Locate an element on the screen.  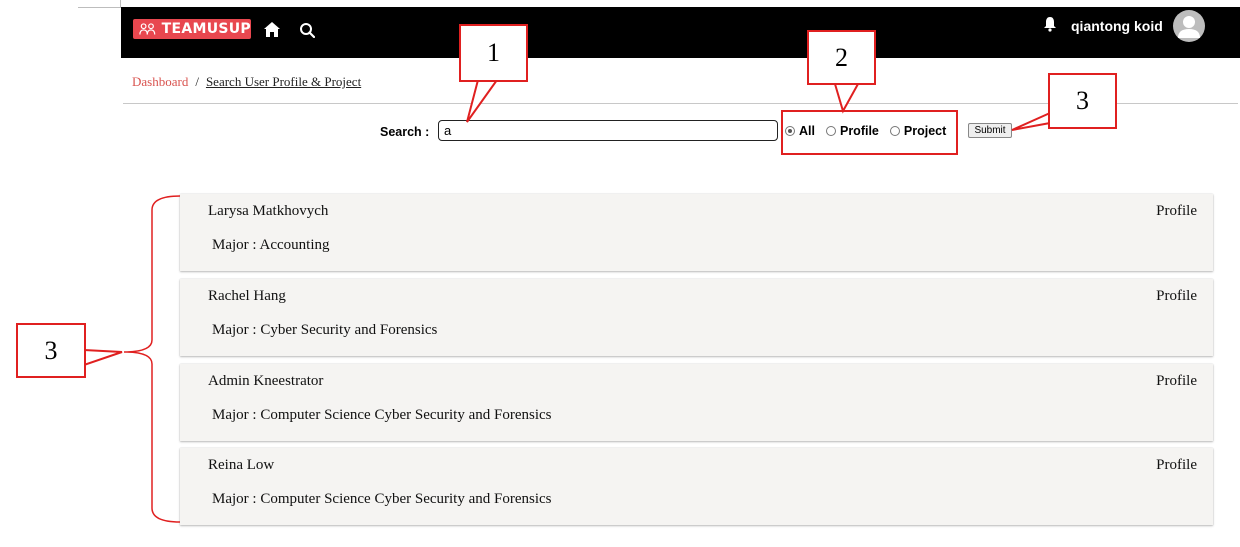
breadcrumb: Dashboard / Search User Profile & Project is located at coordinates (246, 82).